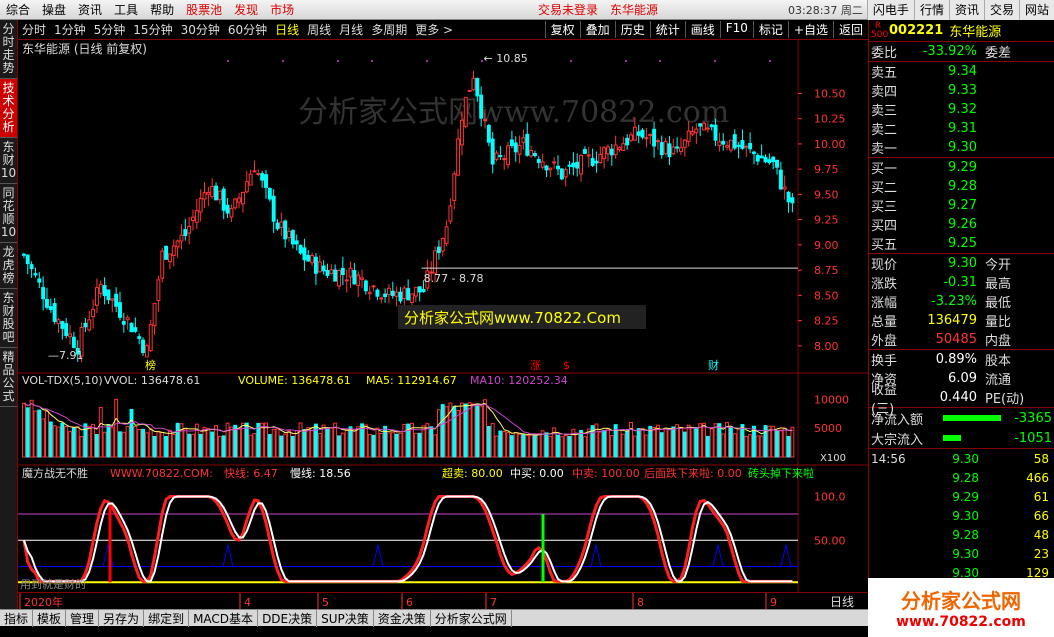 This screenshot has width=1054, height=637. Describe the element at coordinates (632, 29) in the screenshot. I see `tool-2: 历史` at that location.